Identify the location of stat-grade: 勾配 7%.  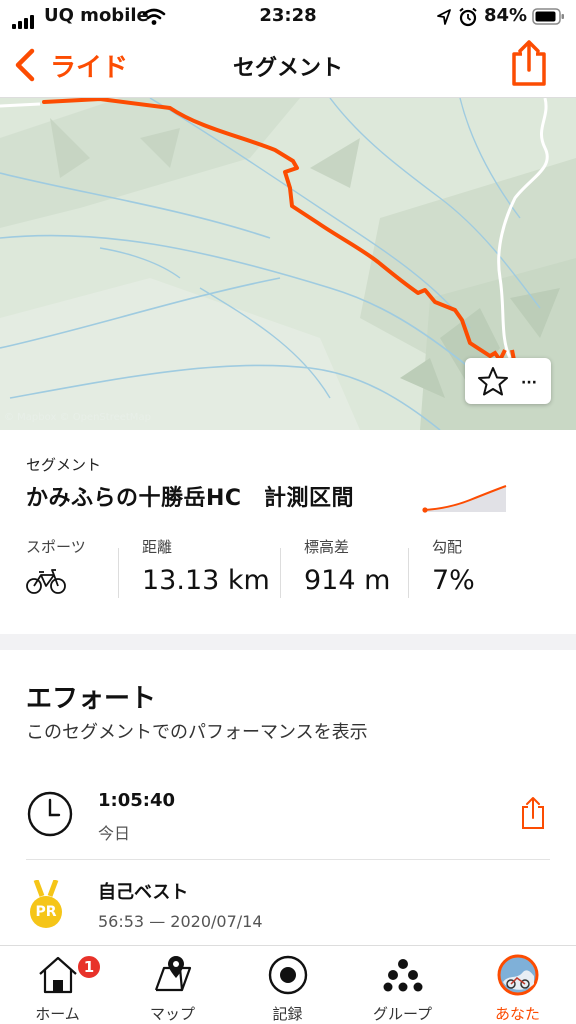
(453, 566).